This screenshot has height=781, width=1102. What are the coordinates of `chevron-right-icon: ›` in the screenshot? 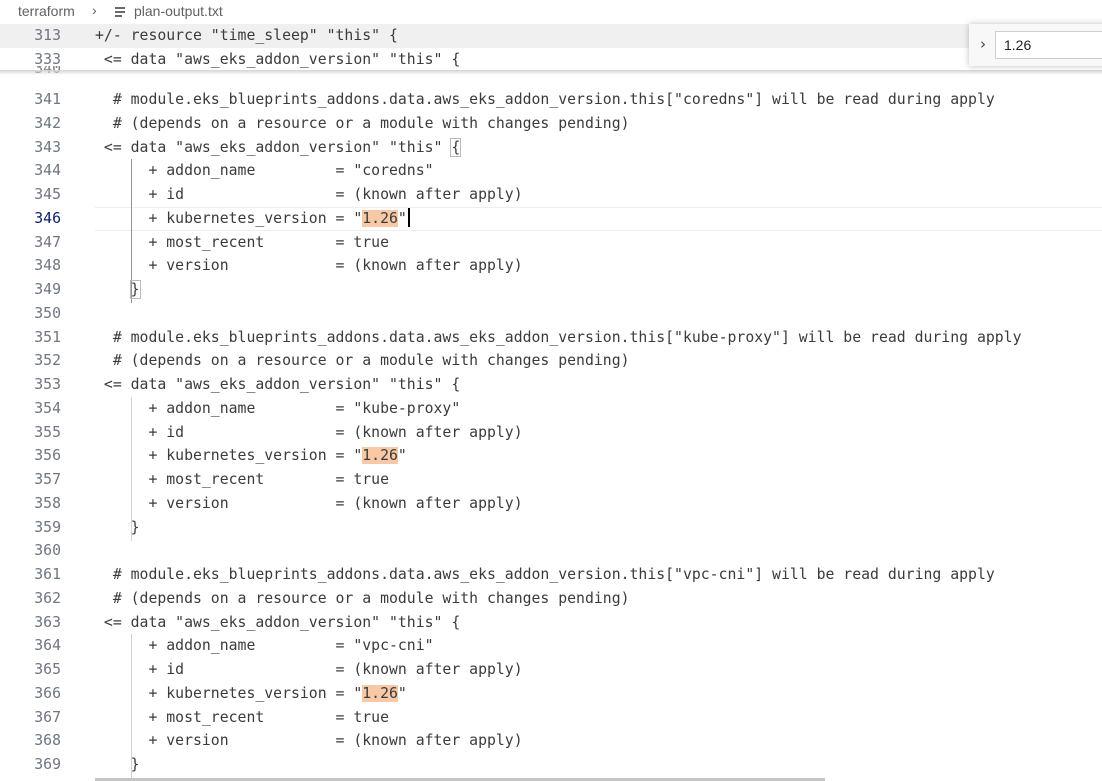 It's located at (94, 10).